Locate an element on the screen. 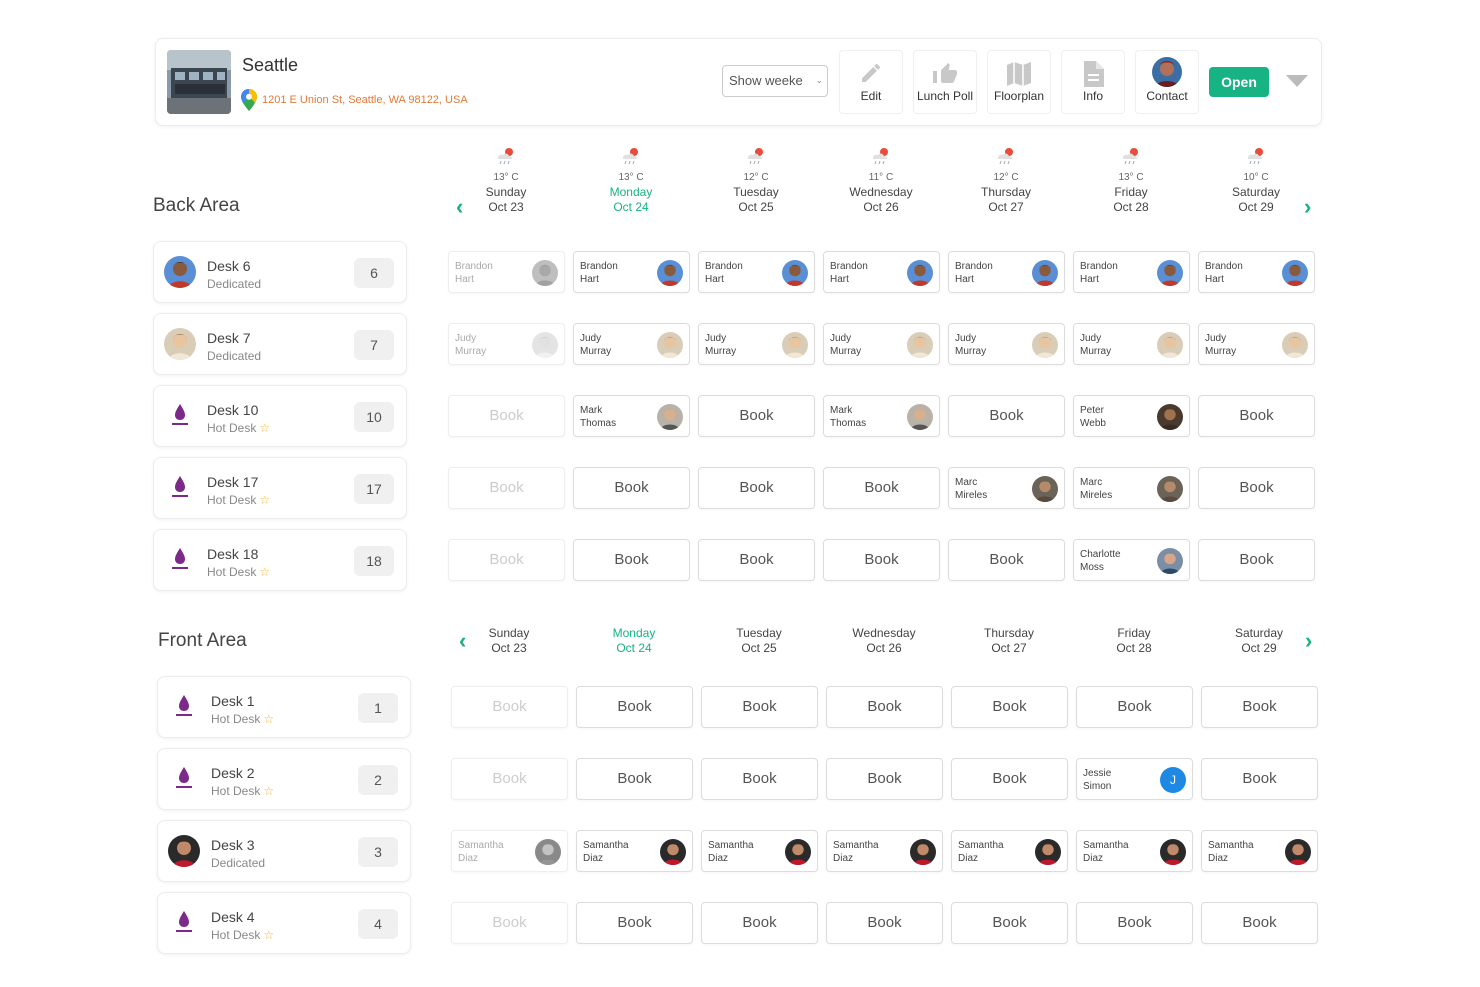  day-name: Monday is located at coordinates (631, 192).